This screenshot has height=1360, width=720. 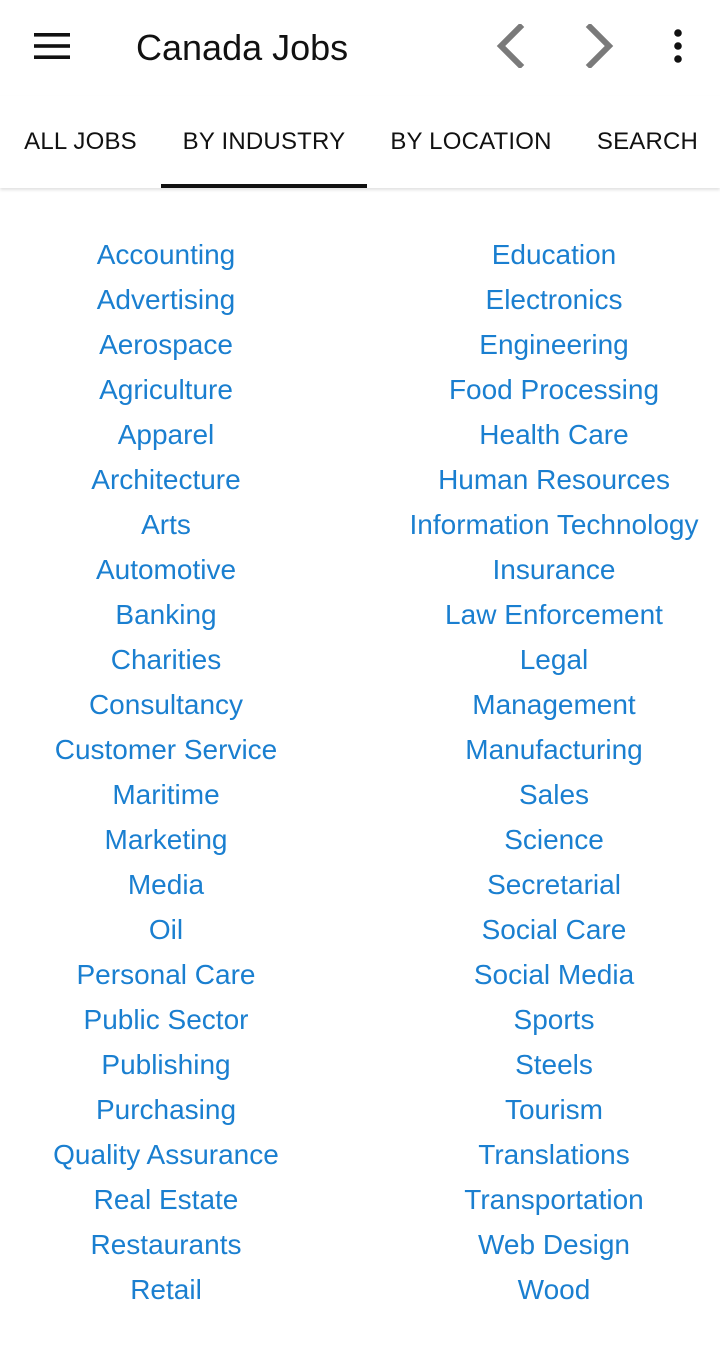 What do you see at coordinates (166, 884) in the screenshot?
I see `industry-link: Media` at bounding box center [166, 884].